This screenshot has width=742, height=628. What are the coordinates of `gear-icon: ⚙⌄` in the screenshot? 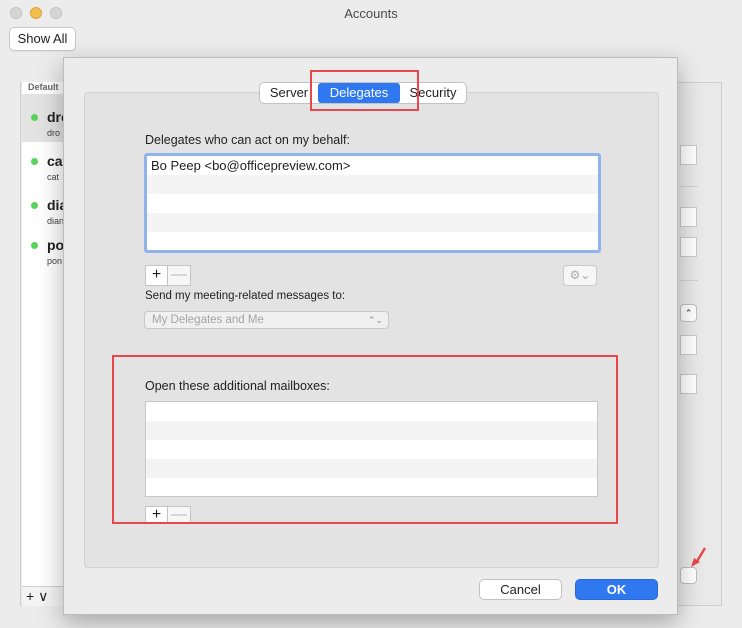 It's located at (580, 275).